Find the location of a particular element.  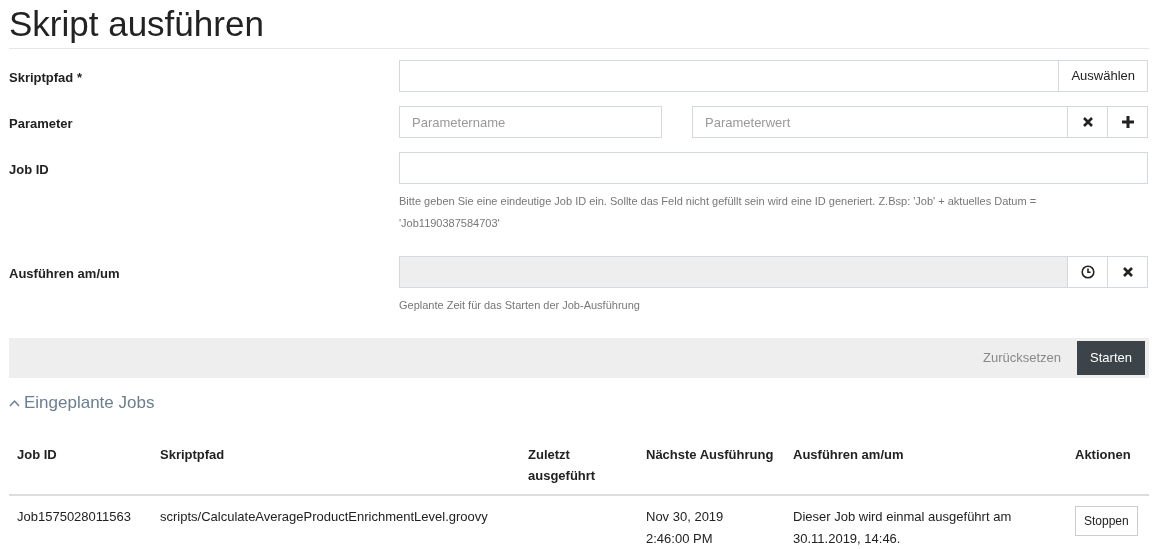

stop-button: Stoppen is located at coordinates (1106, 520).